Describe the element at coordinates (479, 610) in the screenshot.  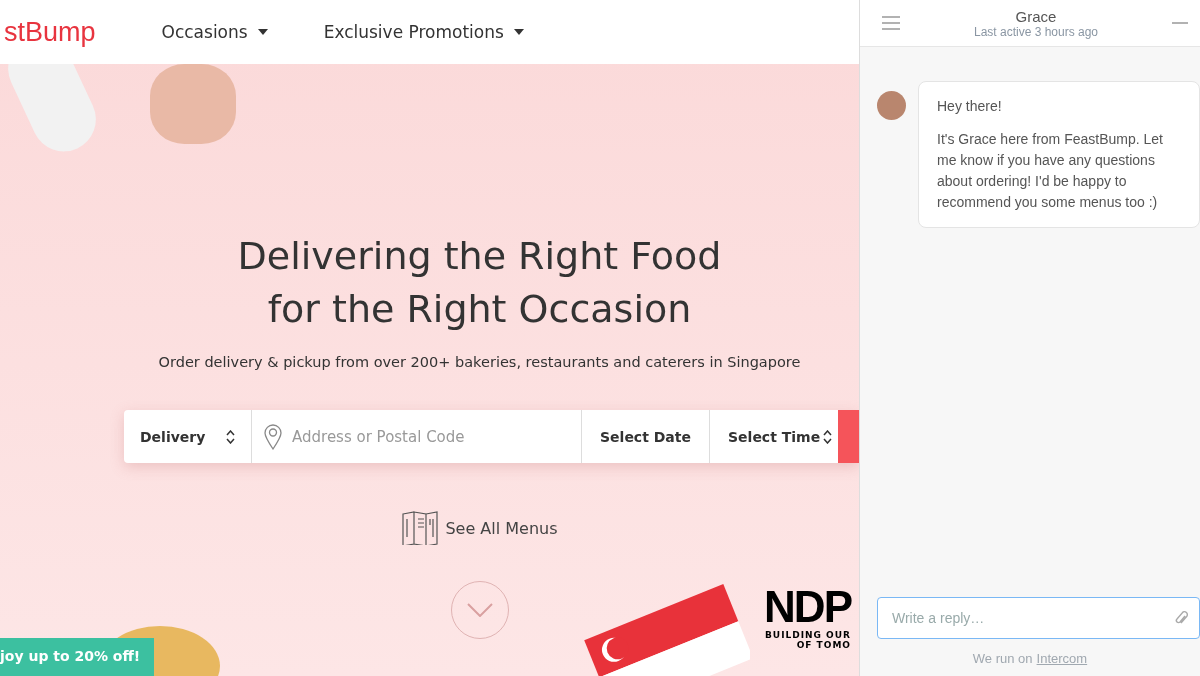
I see `chevron-down-icon` at that location.